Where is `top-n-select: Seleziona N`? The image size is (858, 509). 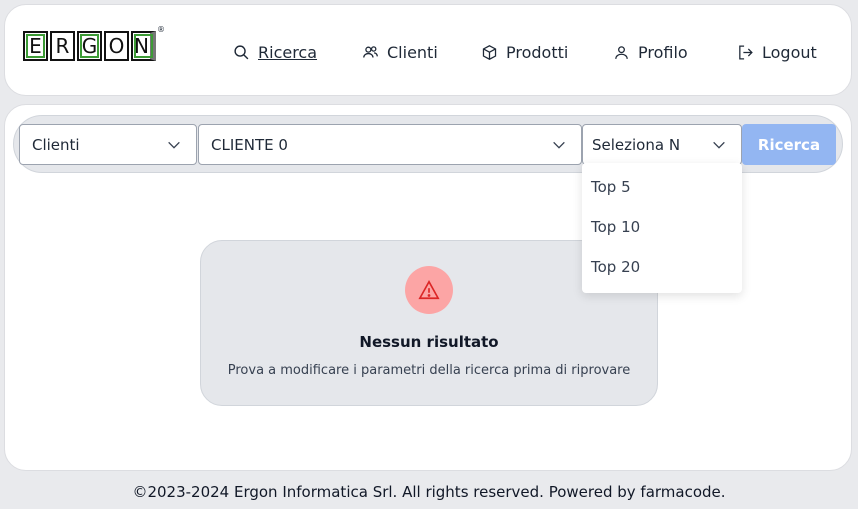 top-n-select: Seleziona N is located at coordinates (662, 144).